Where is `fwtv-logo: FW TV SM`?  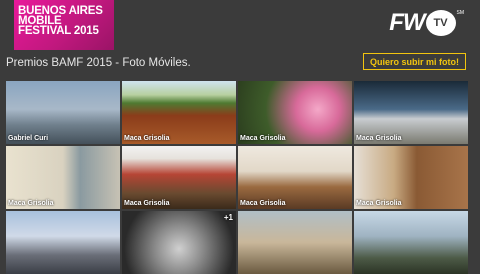 fwtv-logo: FW TV SM is located at coordinates (427, 22).